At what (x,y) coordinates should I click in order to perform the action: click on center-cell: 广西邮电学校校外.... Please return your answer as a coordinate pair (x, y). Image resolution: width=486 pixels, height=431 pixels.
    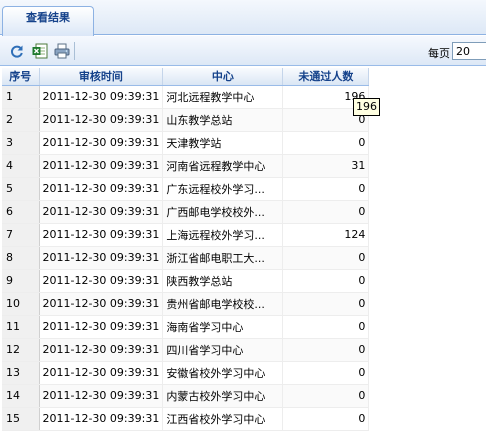
    Looking at the image, I should click on (223, 212).